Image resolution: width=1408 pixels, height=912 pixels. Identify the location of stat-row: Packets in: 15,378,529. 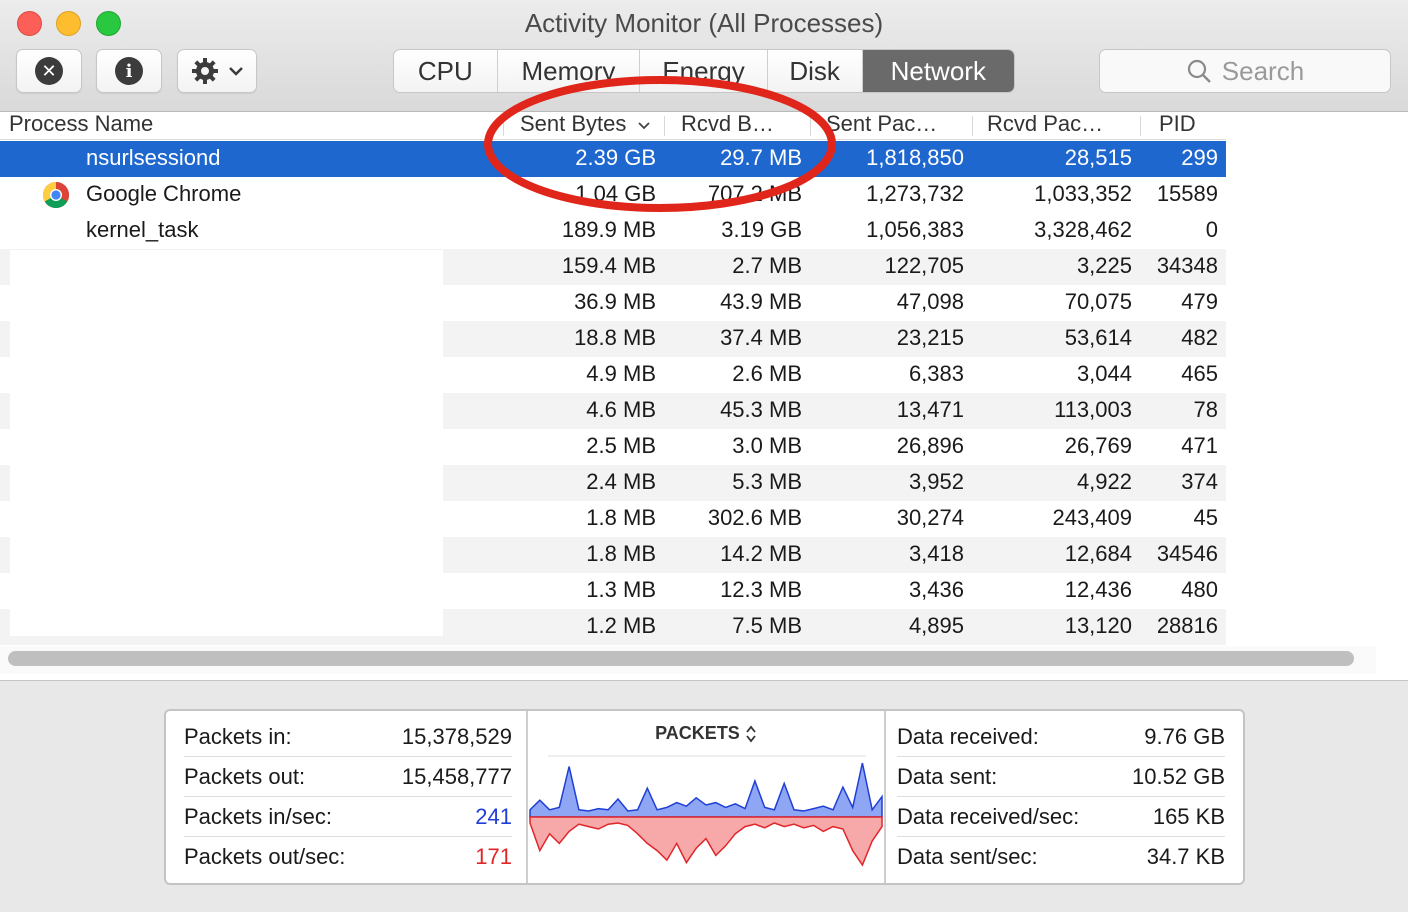
(348, 737).